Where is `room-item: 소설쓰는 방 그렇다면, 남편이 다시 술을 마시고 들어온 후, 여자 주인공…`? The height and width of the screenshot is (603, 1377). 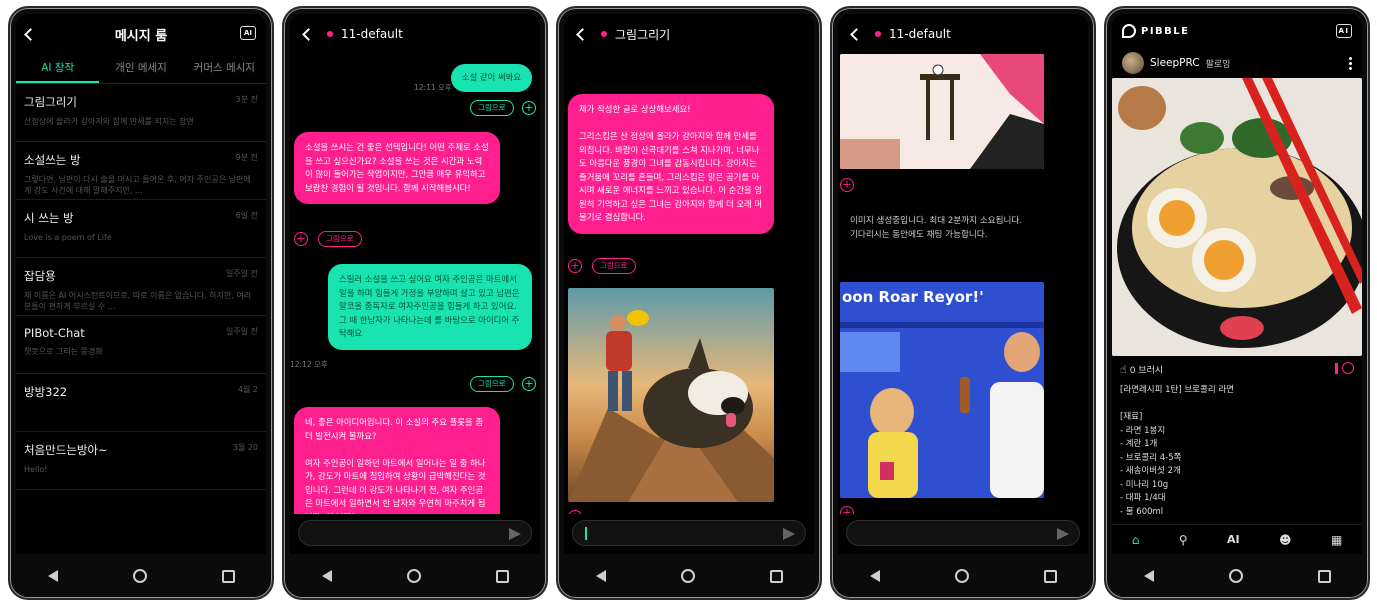
room-item: 소설쓰는 방 그렇다면, 남편이 다시 술을 마시고 들어온 후, 여자 주인공… is located at coordinates (141, 171).